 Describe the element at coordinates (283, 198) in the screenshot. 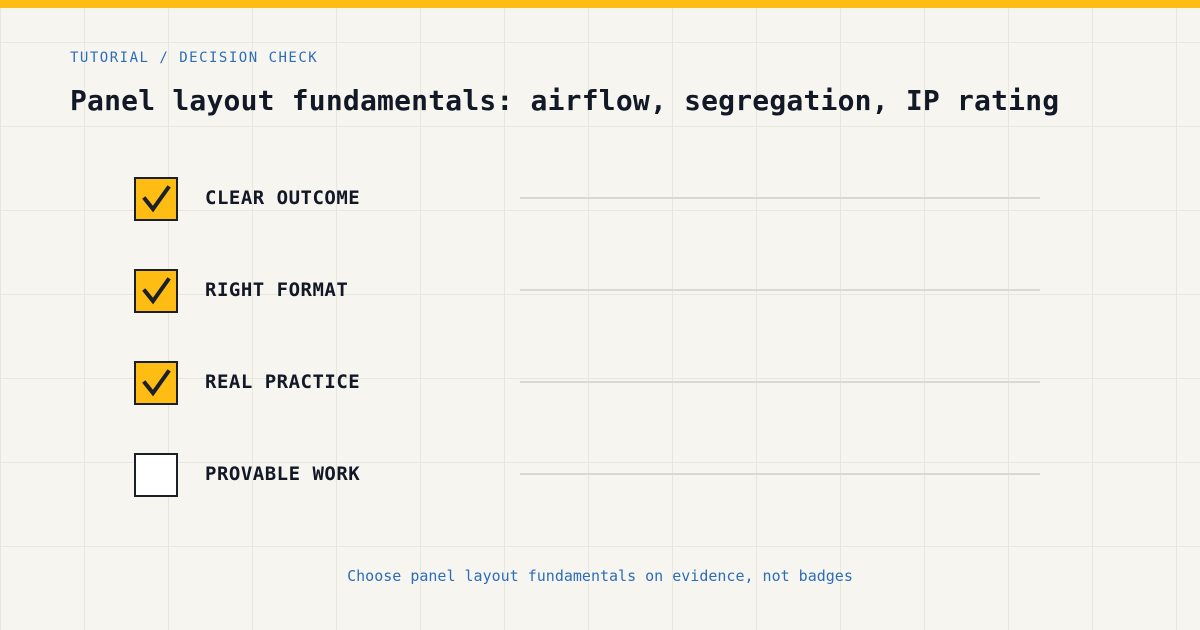

I see `checklist-label: CLEAR OUTCOME` at that location.